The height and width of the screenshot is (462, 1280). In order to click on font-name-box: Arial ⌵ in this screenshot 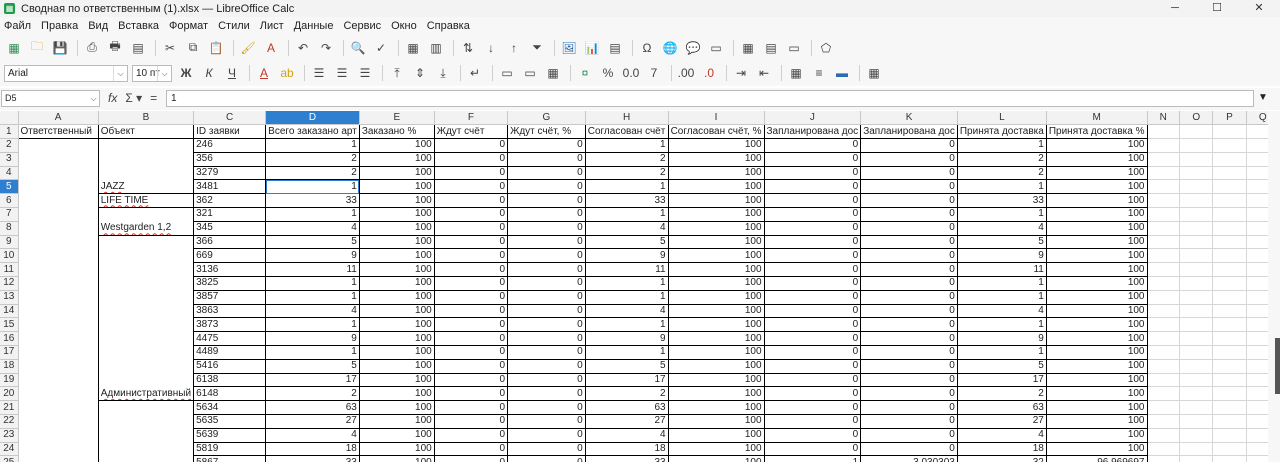, I will do `click(66, 73)`.